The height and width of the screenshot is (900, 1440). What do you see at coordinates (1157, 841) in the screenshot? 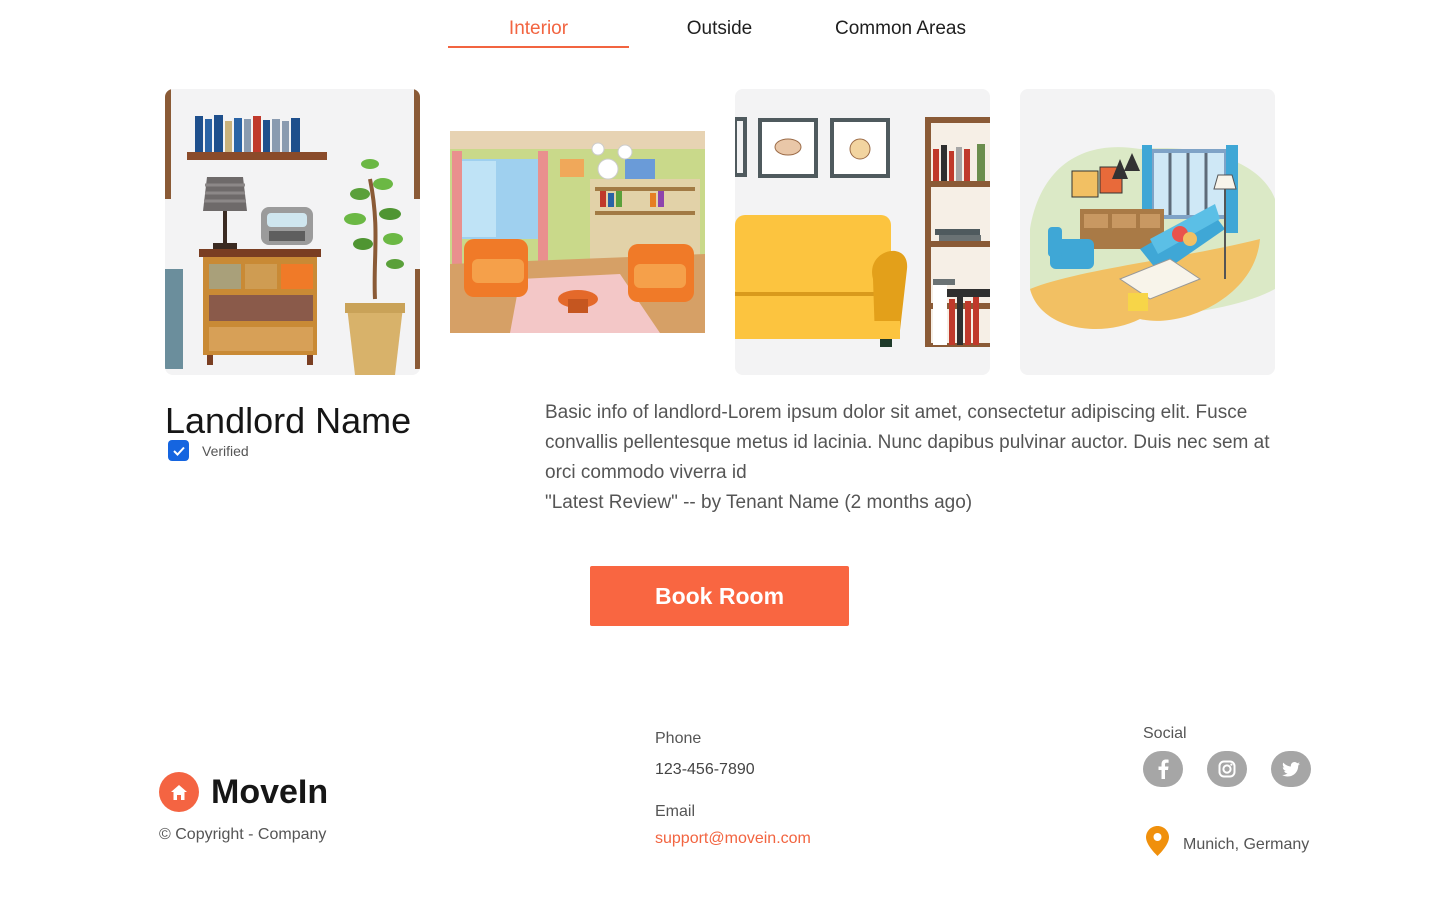
I see `location-pin-icon` at bounding box center [1157, 841].